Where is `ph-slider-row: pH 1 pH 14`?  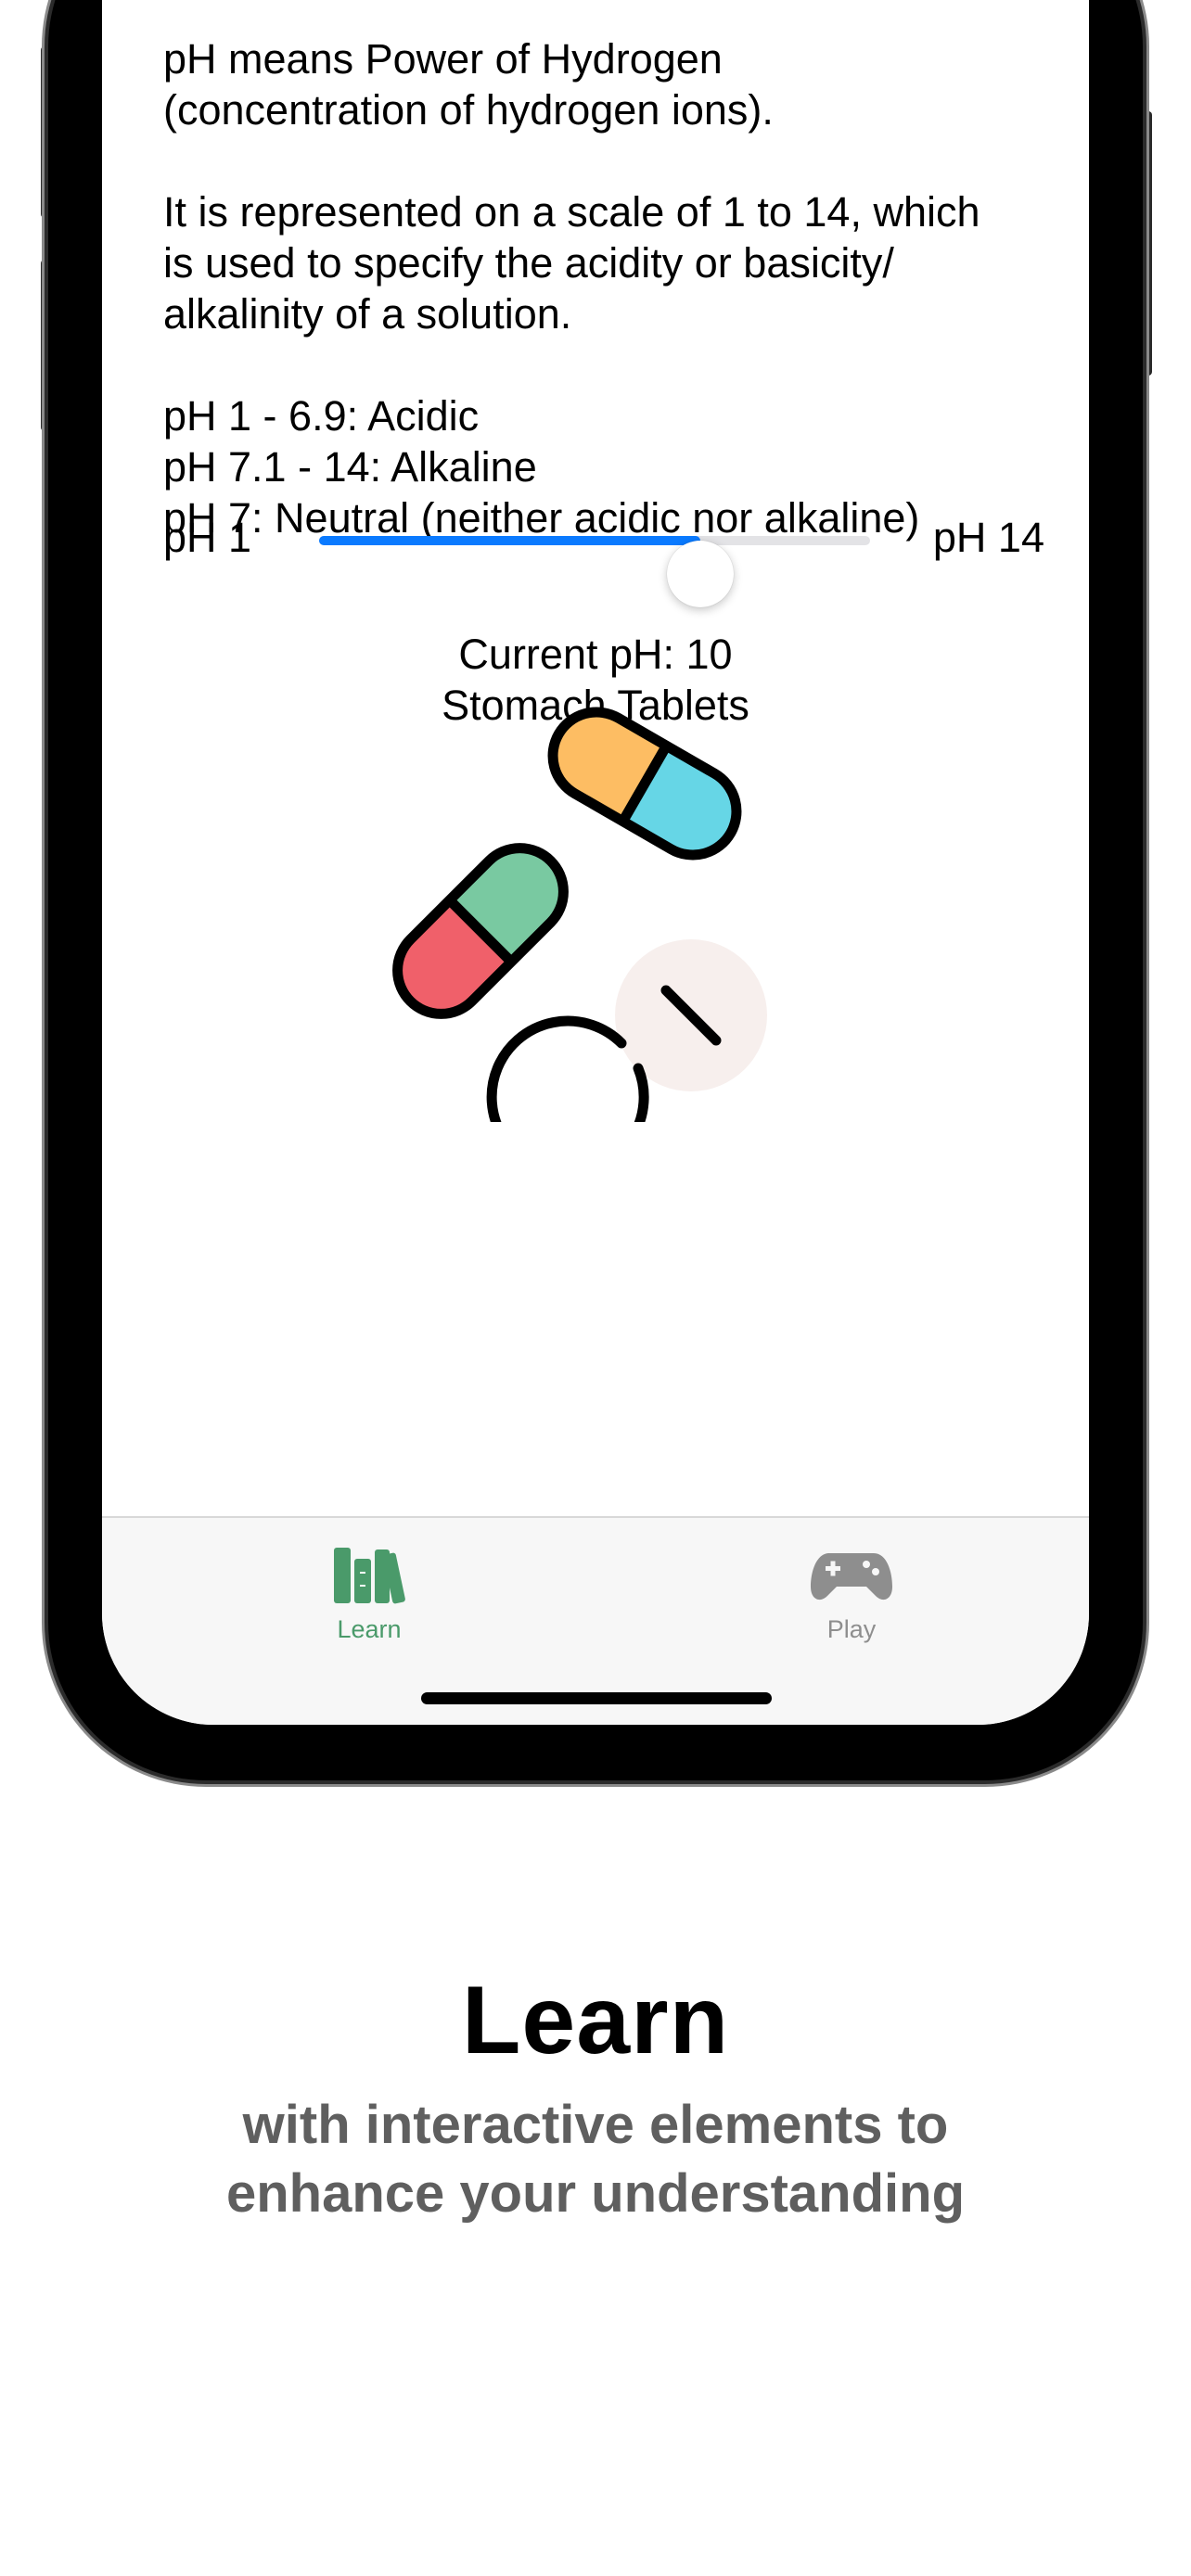 ph-slider-row: pH 1 pH 14 is located at coordinates (603, 555).